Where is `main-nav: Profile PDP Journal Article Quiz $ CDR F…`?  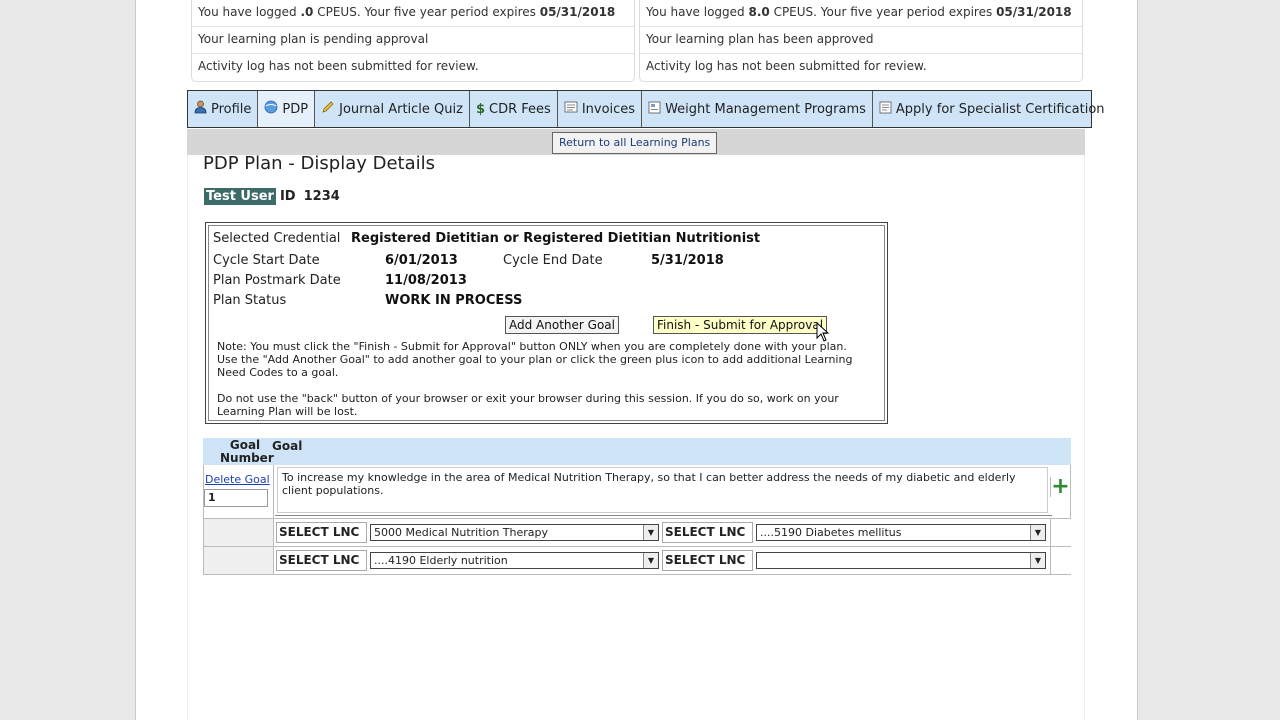
main-nav: Profile PDP Journal Article Quiz $ CDR F… is located at coordinates (646, 109).